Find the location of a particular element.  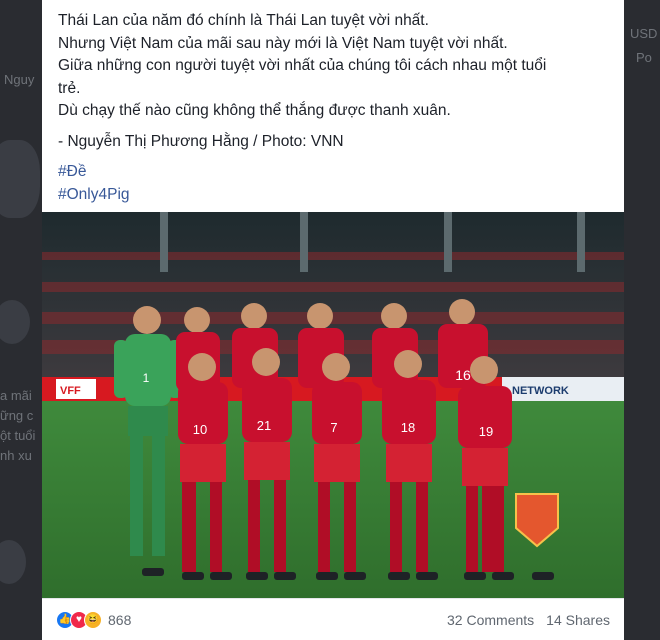

haha-reaction-icon: 😆 is located at coordinates (93, 619).